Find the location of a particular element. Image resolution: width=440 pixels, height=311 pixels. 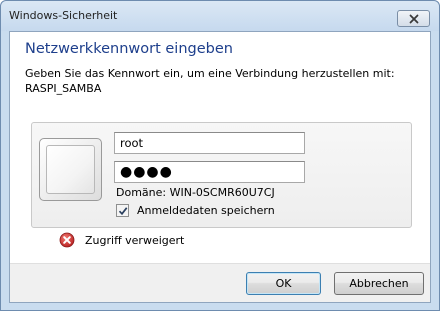

error-icon is located at coordinates (67, 240).